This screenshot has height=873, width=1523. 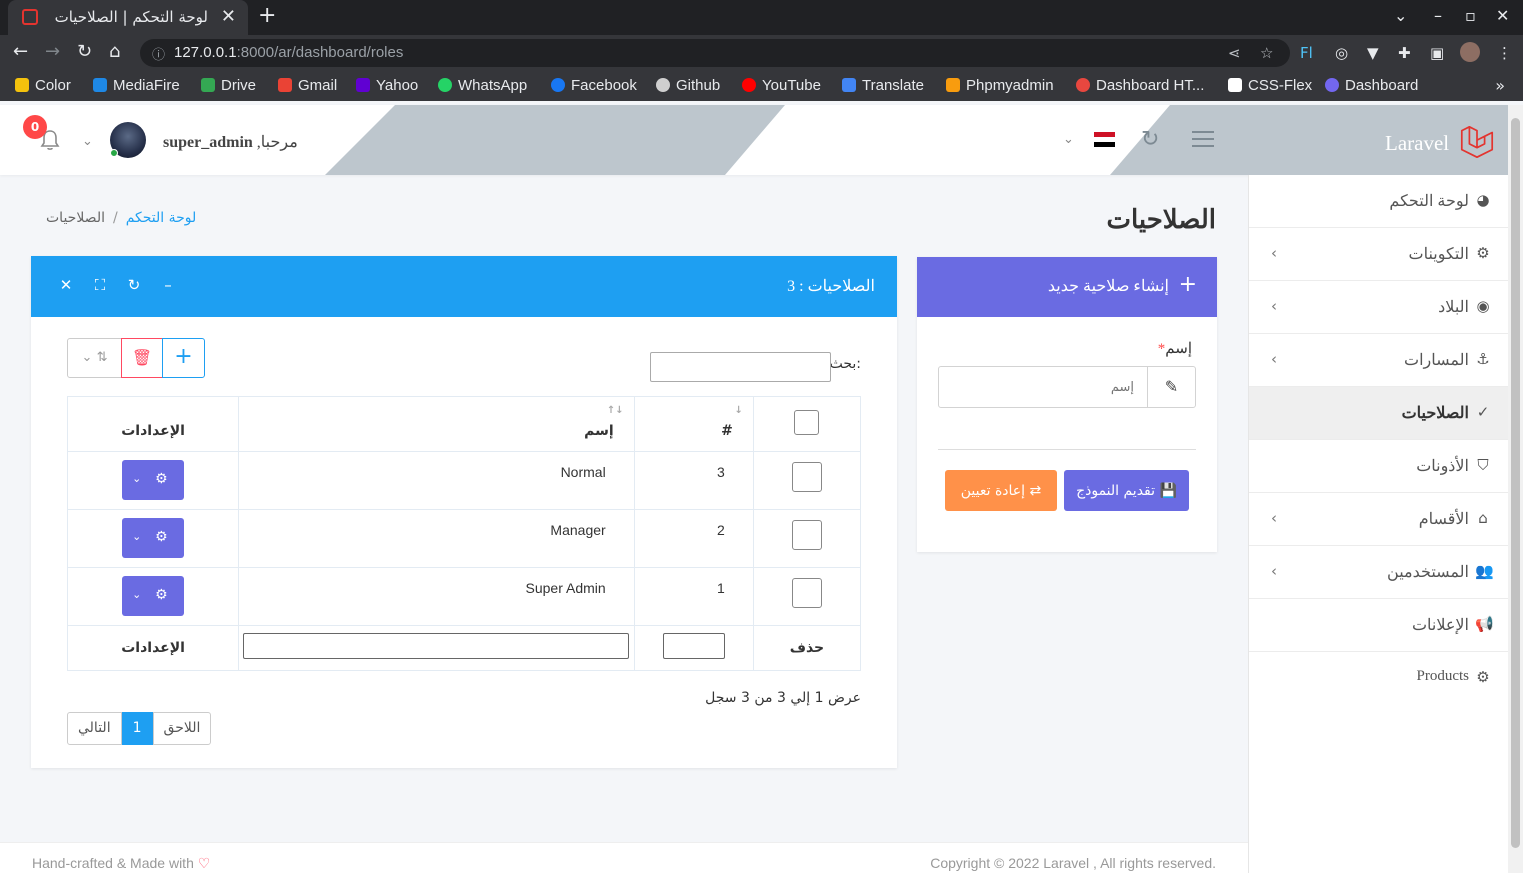 What do you see at coordinates (94, 358) in the screenshot?
I see `column-visibility-dropdown: ⌄ ⇅` at bounding box center [94, 358].